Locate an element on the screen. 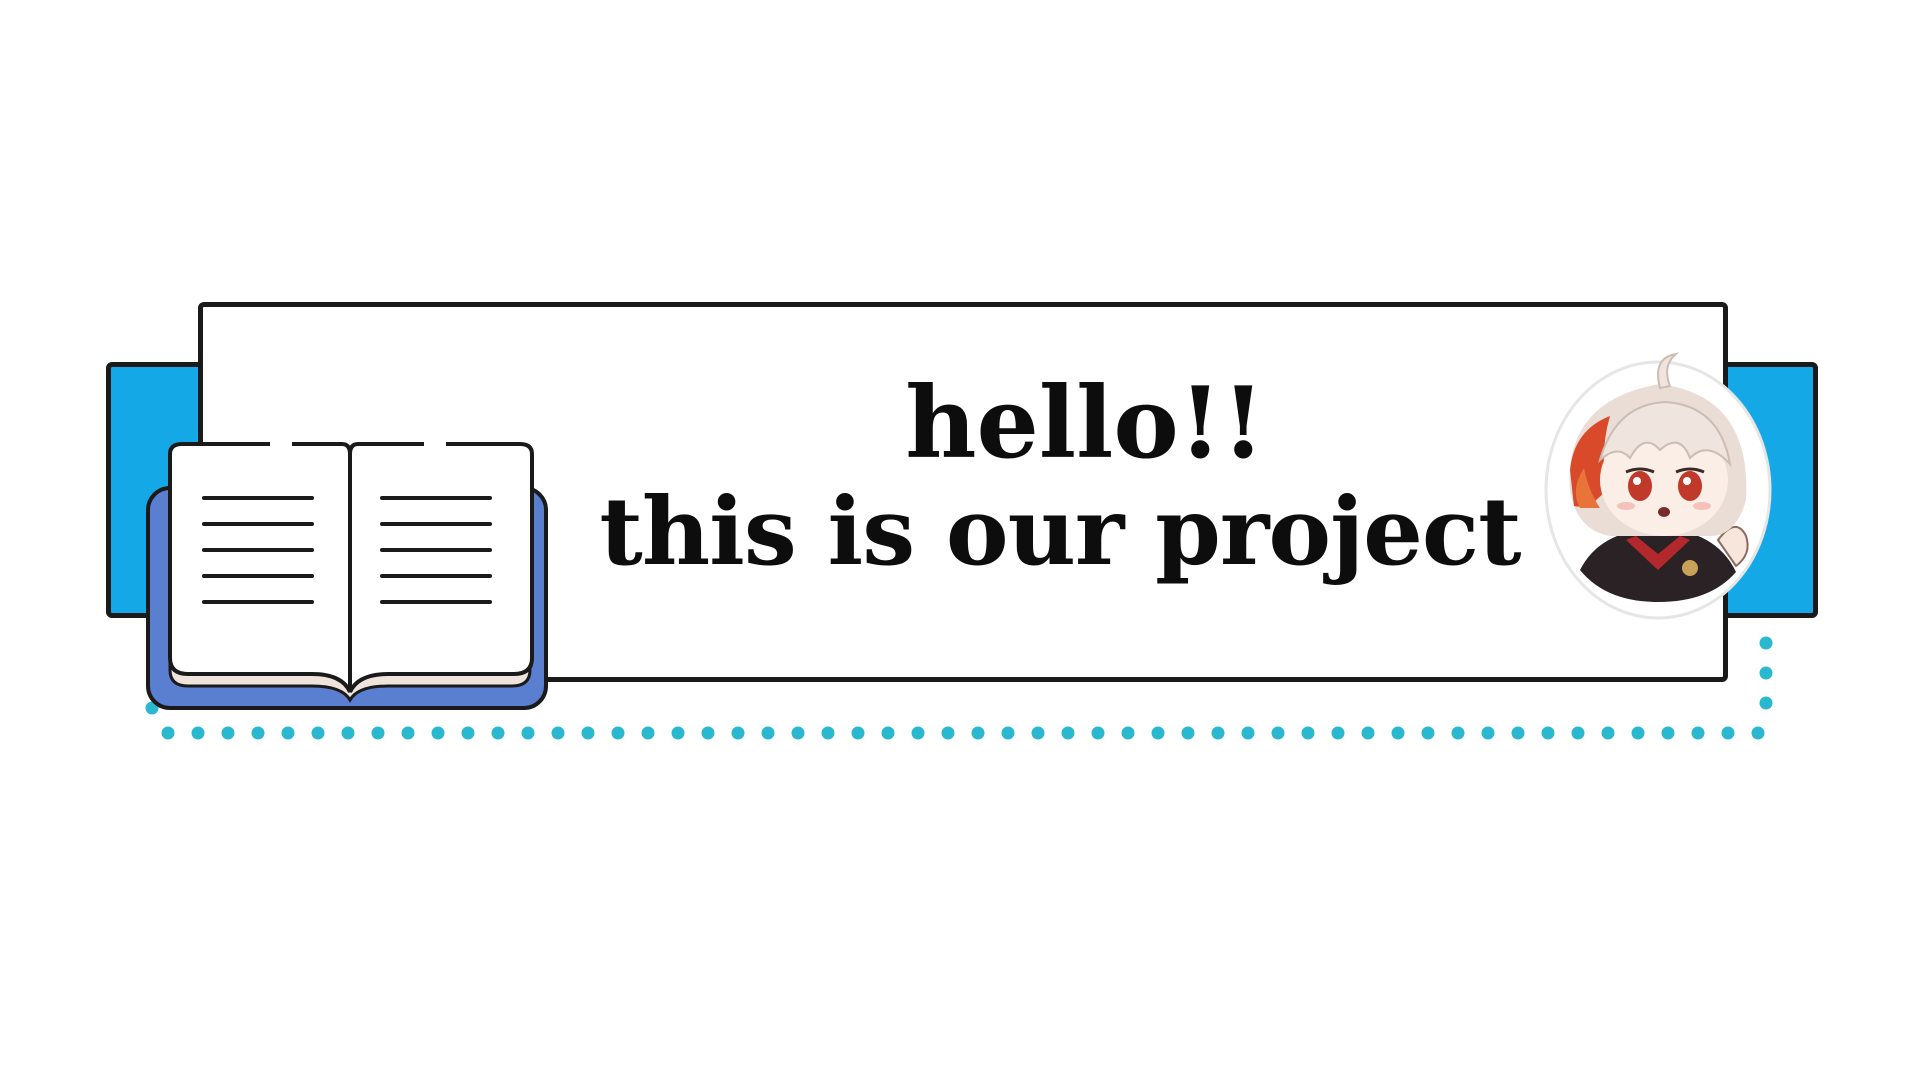 This screenshot has height=1080, width=1920. heading-line-2: this is our project is located at coordinates (1060, 532).